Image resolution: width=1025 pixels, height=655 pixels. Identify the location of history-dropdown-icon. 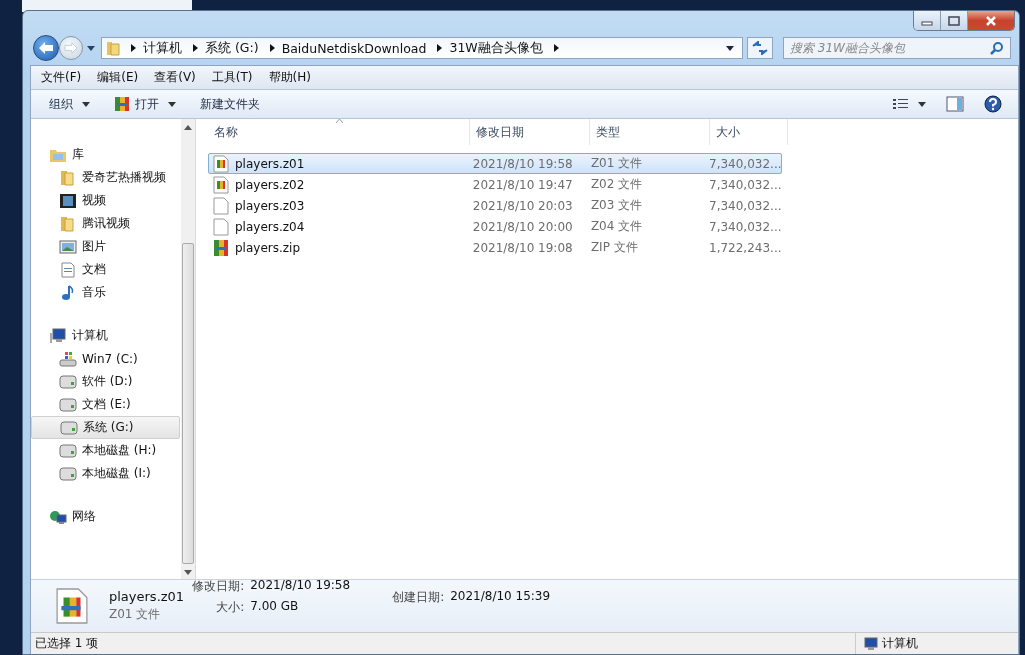
(91, 48).